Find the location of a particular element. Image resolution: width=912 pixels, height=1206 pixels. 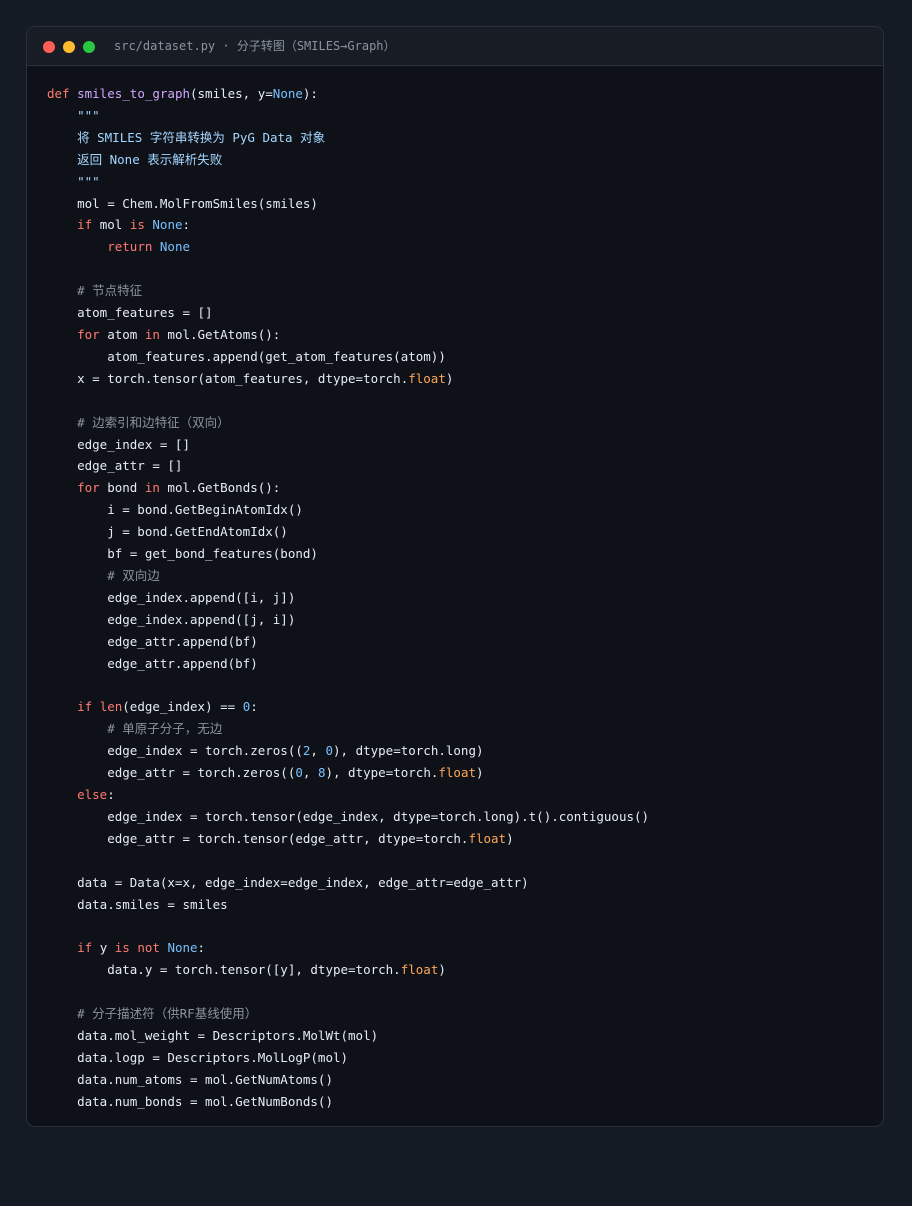

code-token: mol.GetAtoms(): is located at coordinates (220, 334).